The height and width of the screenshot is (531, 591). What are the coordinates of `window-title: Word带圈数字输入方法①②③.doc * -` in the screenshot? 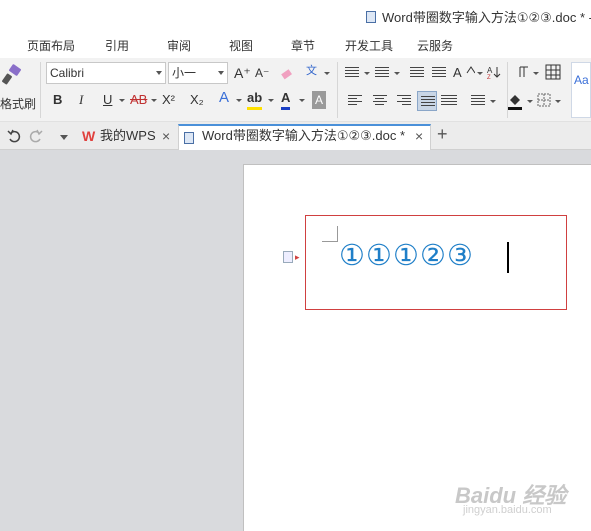 It's located at (478, 16).